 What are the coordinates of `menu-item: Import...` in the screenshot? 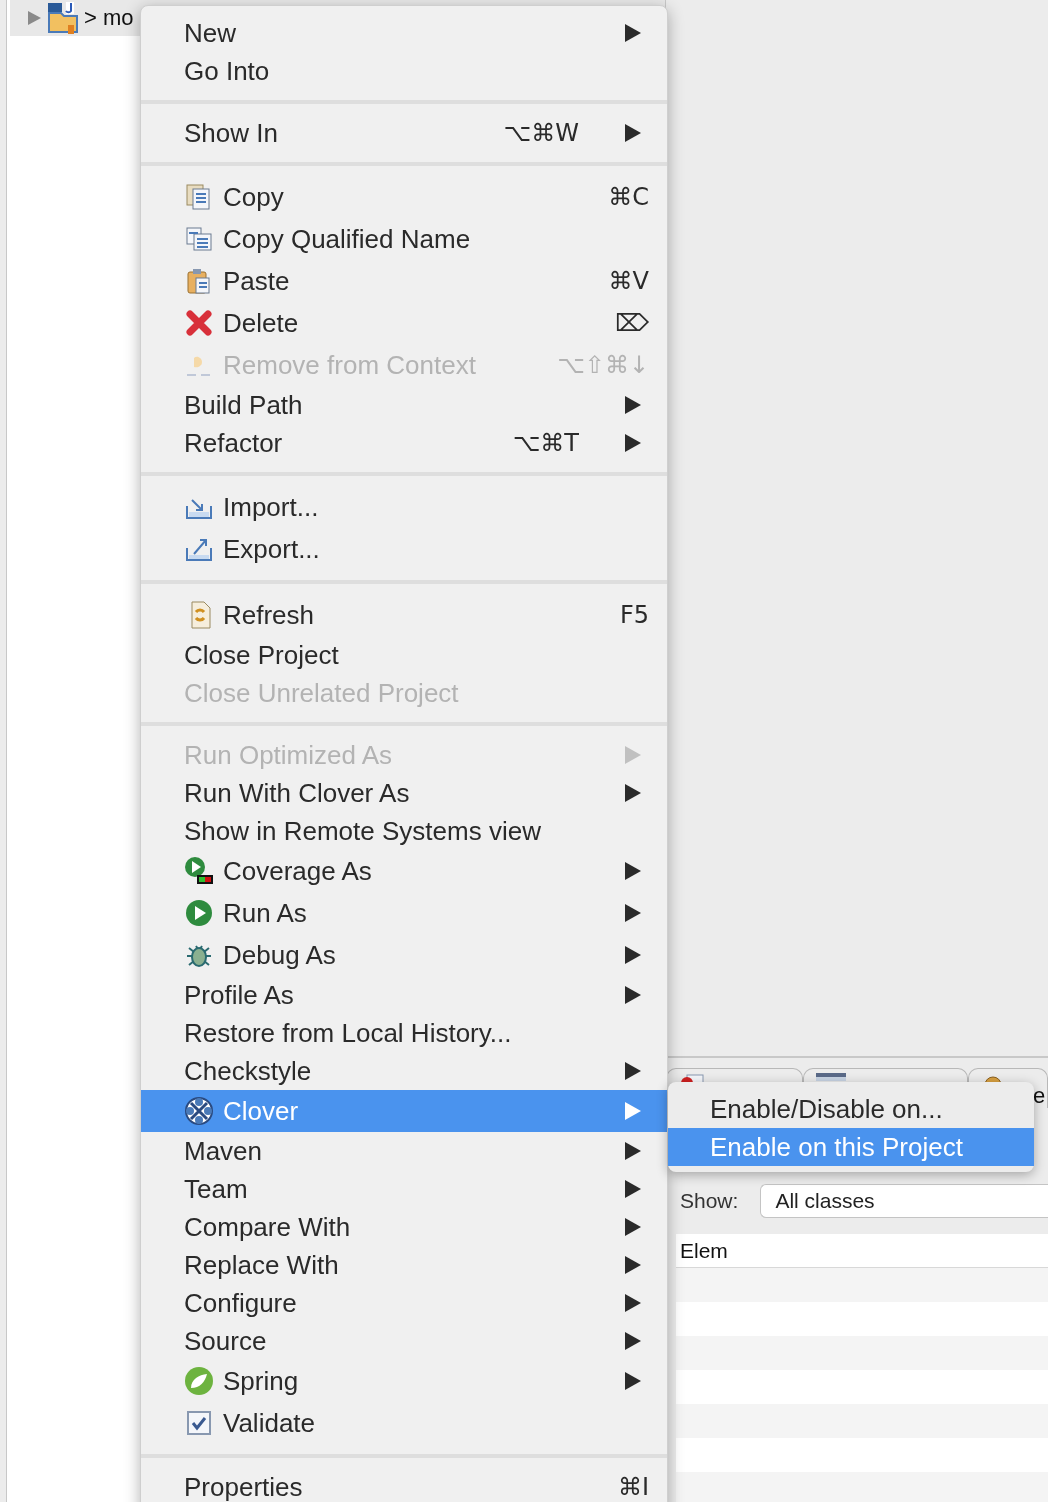 It's located at (404, 507).